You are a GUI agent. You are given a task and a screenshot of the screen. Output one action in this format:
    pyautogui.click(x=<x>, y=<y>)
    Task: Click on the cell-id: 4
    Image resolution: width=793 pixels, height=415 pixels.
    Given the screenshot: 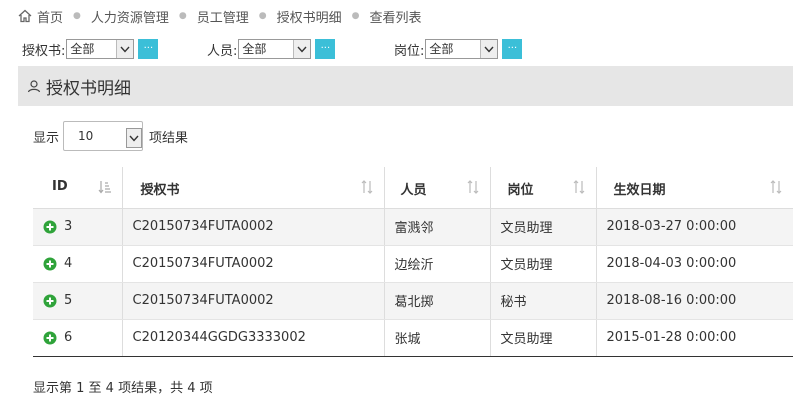 What is the action you would take?
    pyautogui.click(x=78, y=264)
    